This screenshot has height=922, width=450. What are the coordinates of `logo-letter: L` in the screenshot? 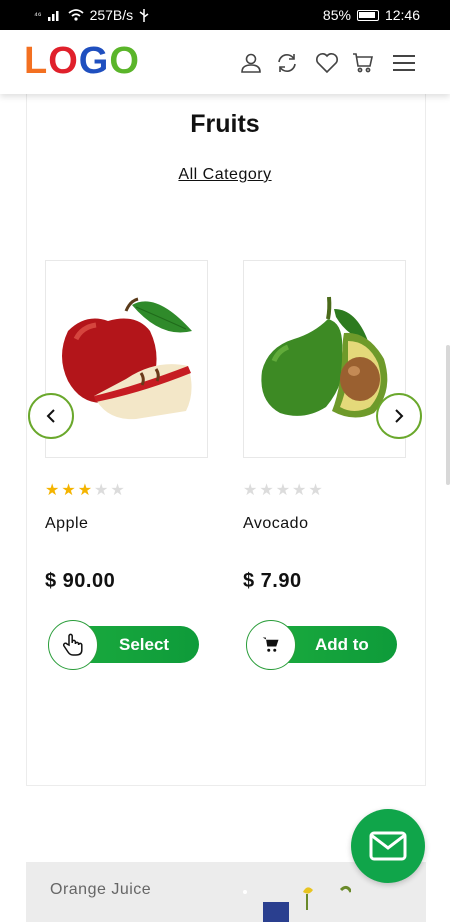 It's located at (36, 61).